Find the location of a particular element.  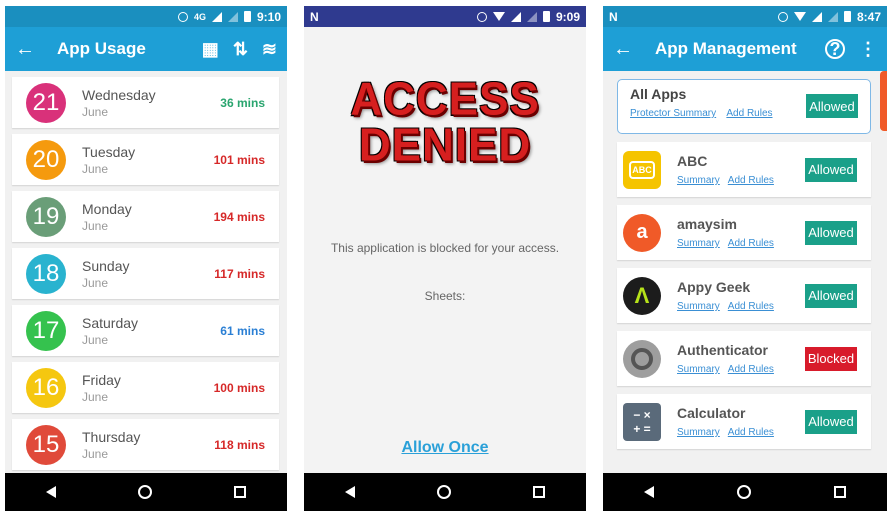

app-row: − × + = Calculator Summary Add Rules Allowed is located at coordinates (744, 421).